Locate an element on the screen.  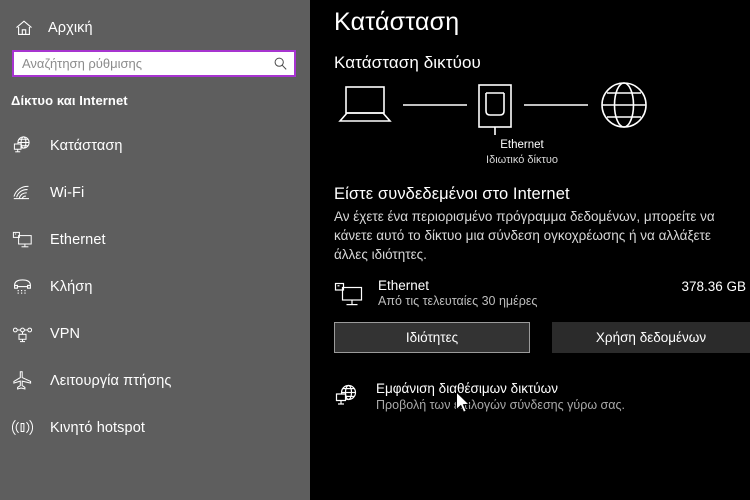
show-networks-subtitle: Προβολή των επιλογών σύνδεσης γύρω σας. is located at coordinates (500, 405).